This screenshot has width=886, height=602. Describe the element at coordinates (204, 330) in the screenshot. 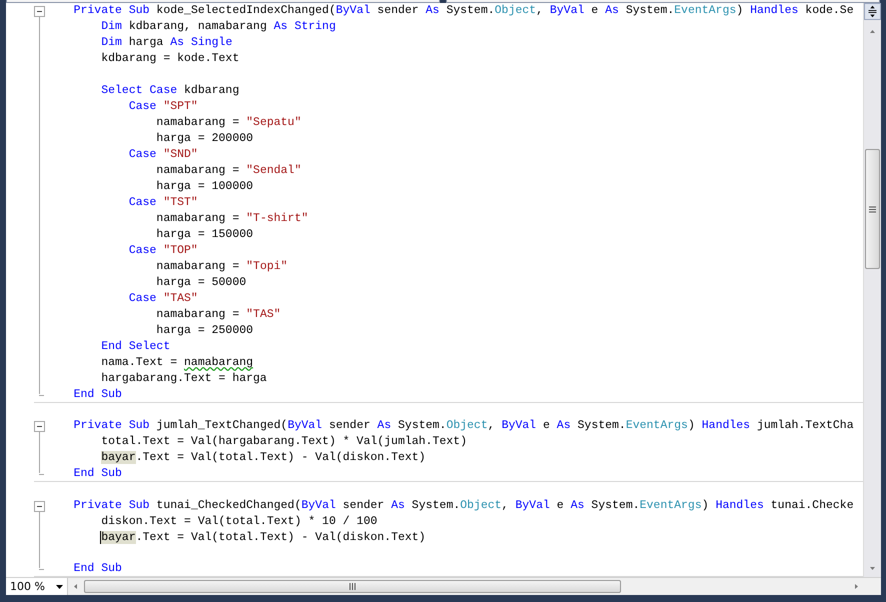

I see `code-line: harga = 250000` at that location.